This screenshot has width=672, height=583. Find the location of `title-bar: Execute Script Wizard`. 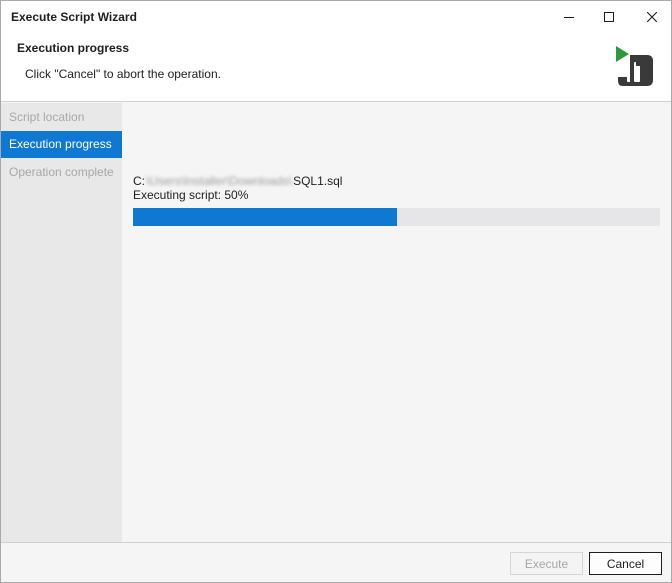

title-bar: Execute Script Wizard is located at coordinates (336, 16).